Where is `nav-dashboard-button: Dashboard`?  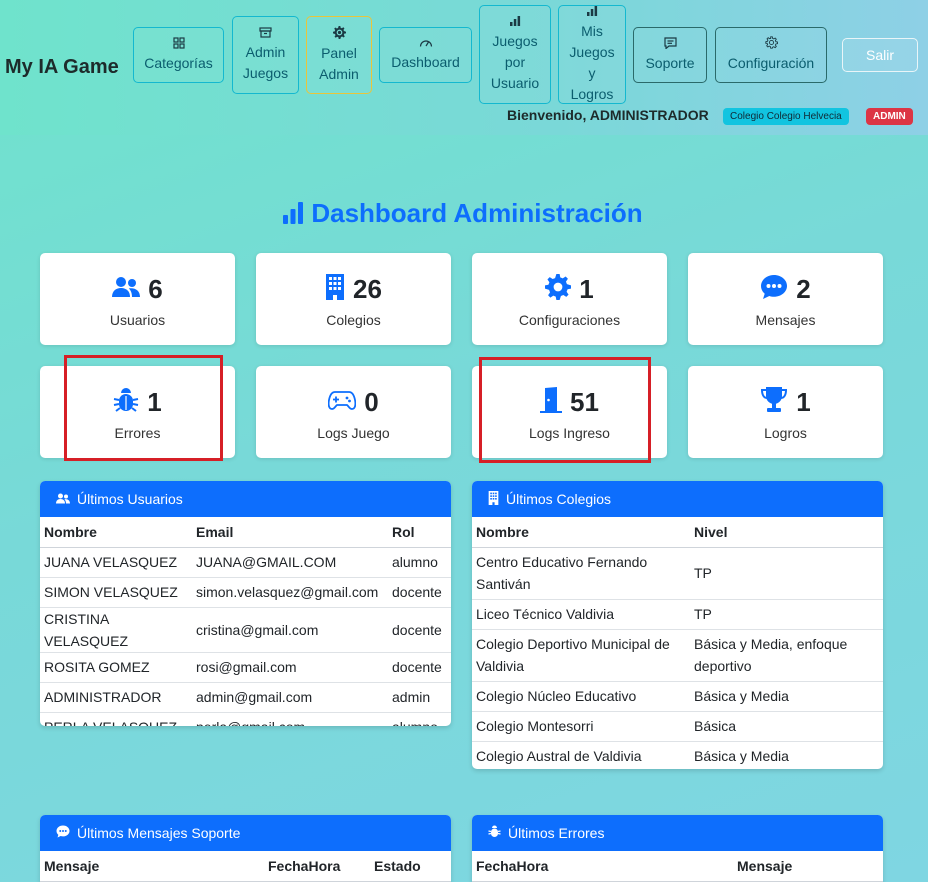
nav-dashboard-button: Dashboard is located at coordinates (425, 55).